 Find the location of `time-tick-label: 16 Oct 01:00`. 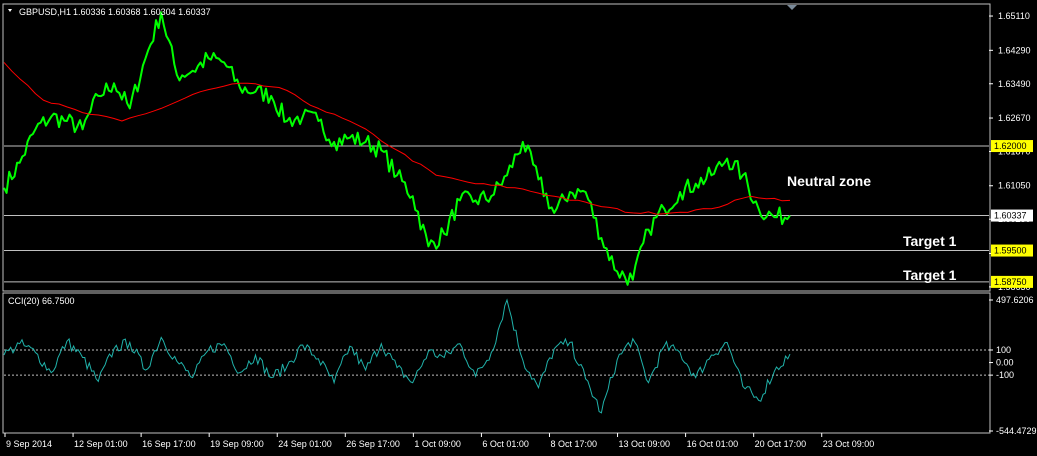

time-tick-label: 16 Oct 01:00 is located at coordinates (713, 444).